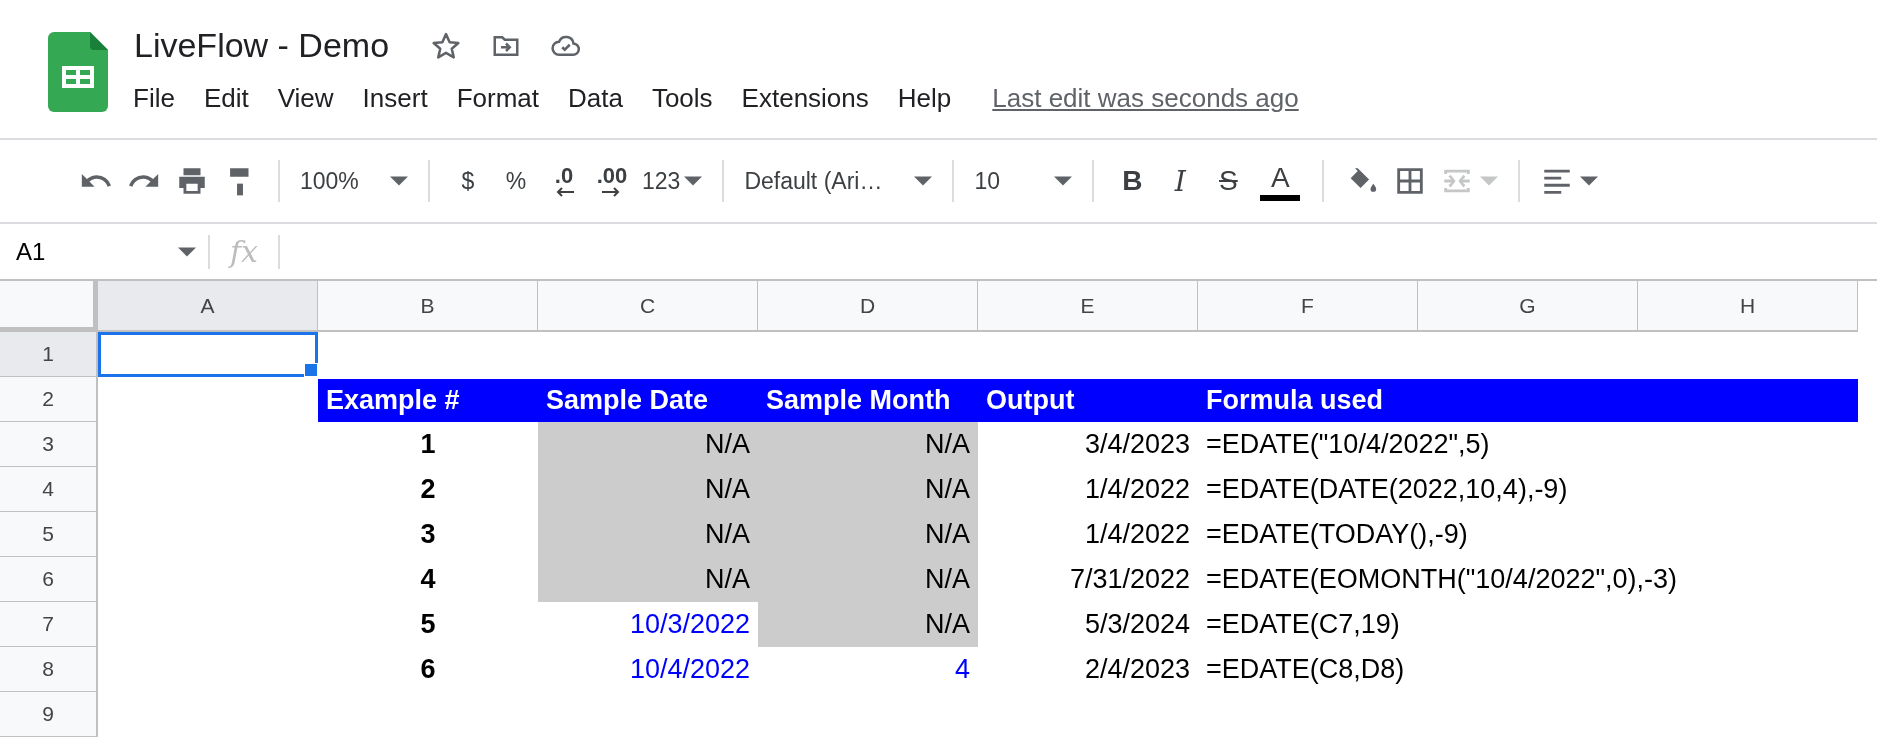 The width and height of the screenshot is (1877, 750). I want to click on column-header: C, so click(648, 306).